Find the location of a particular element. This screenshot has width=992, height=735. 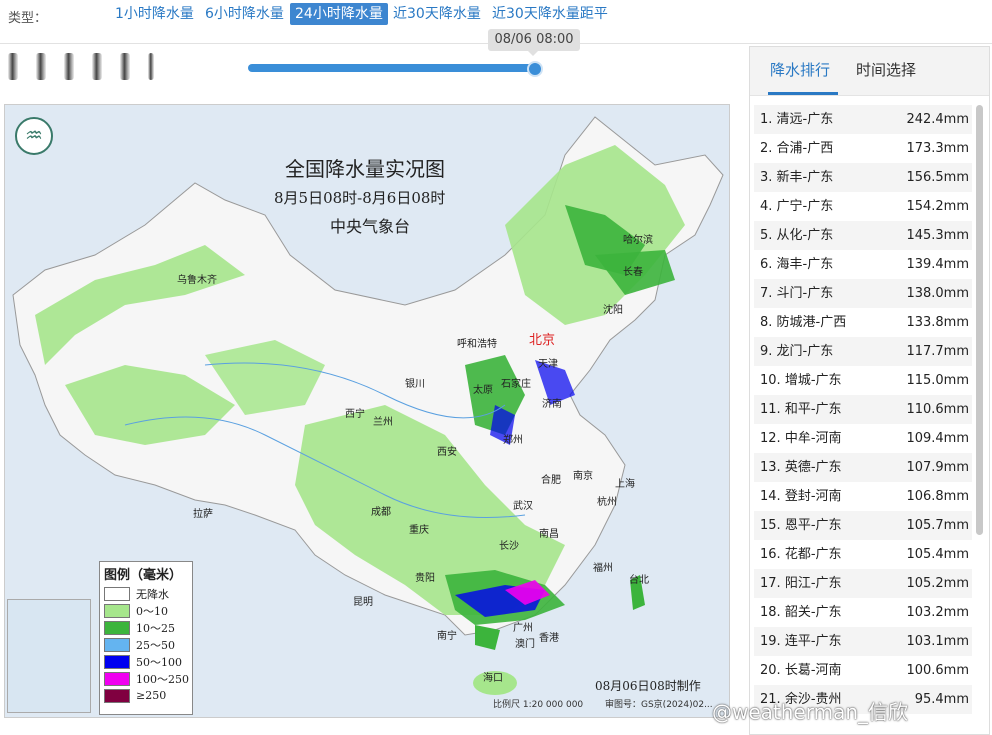

ranking-row: 11. 和平-广东 110.6mm is located at coordinates (863, 409).